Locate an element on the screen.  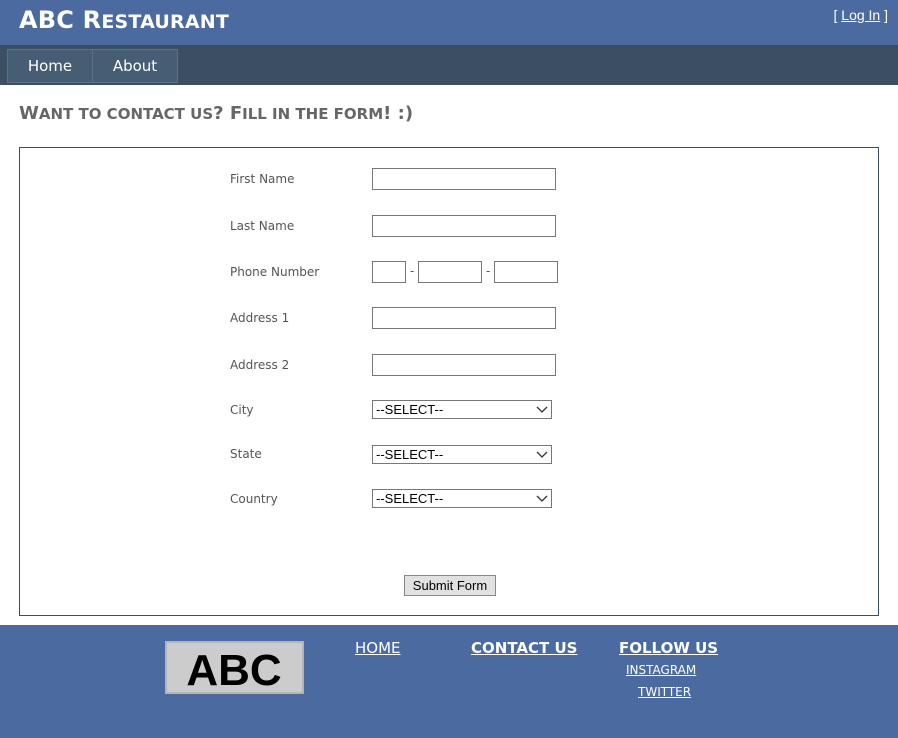
country-select-value: --SELECT-- is located at coordinates (410, 498).